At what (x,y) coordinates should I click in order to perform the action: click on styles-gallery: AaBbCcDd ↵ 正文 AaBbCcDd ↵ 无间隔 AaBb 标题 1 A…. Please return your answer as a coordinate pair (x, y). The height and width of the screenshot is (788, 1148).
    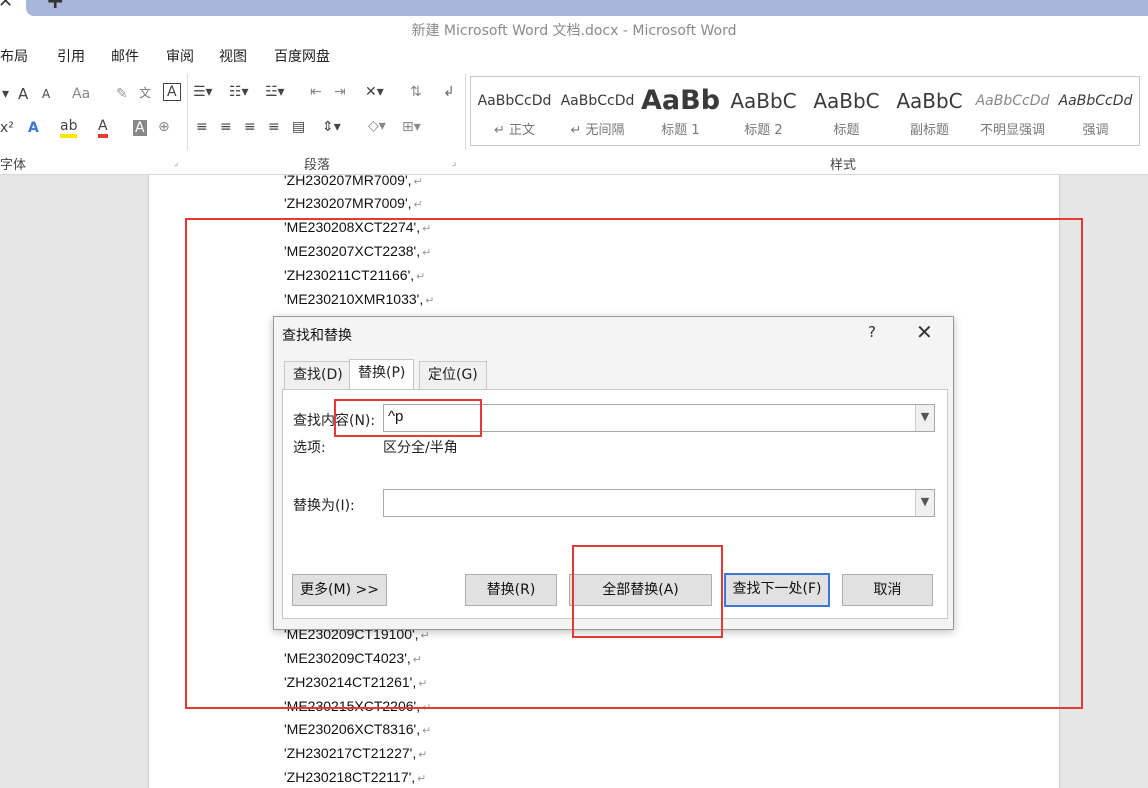
    Looking at the image, I should click on (805, 111).